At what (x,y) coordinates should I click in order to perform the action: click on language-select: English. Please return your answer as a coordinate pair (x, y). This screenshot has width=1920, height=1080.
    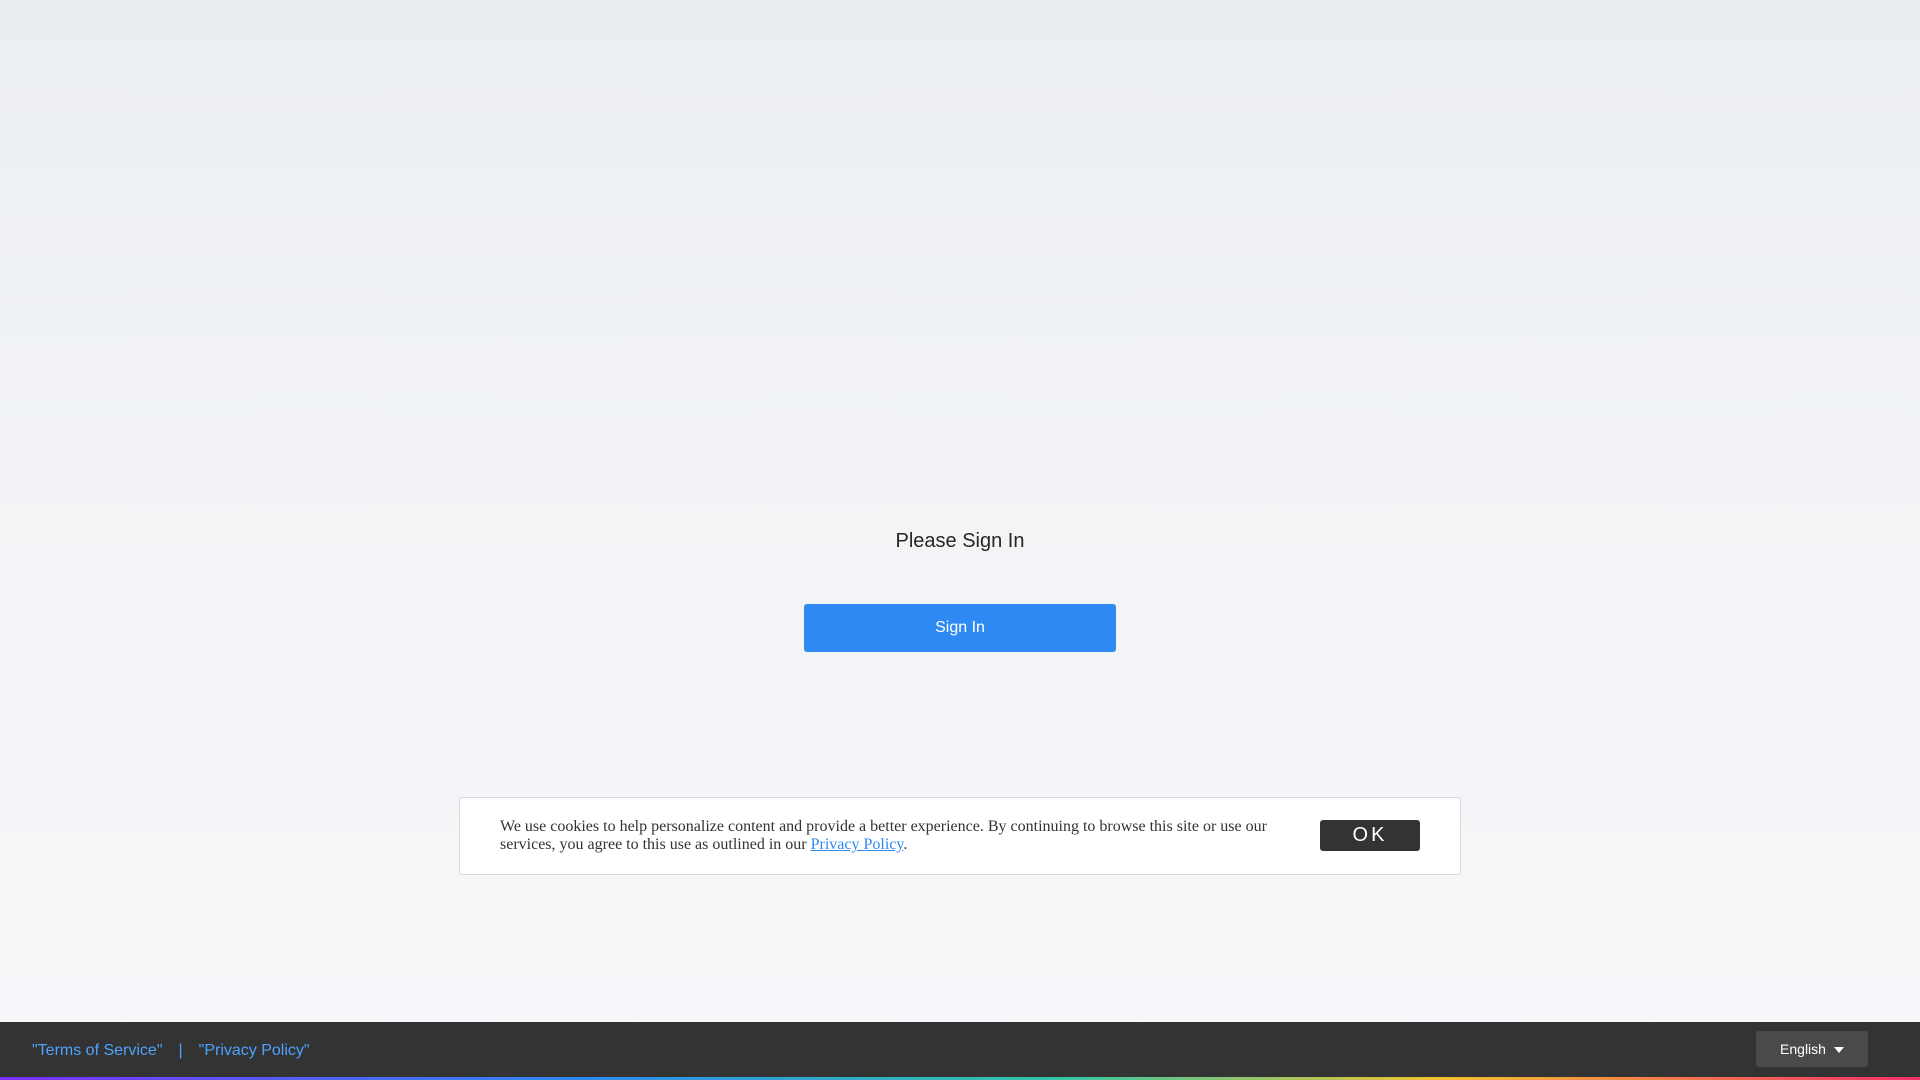
    Looking at the image, I should click on (1812, 1049).